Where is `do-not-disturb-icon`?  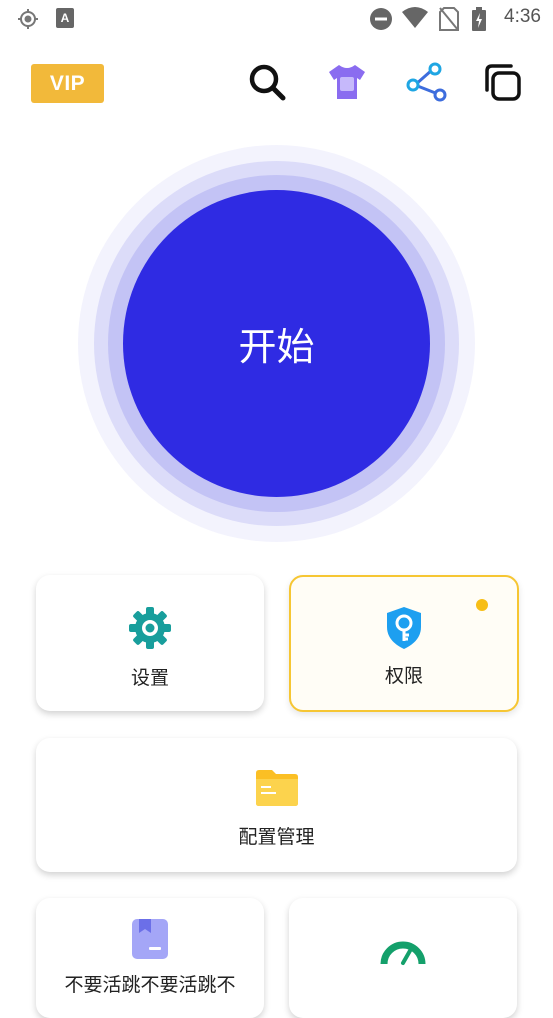
do-not-disturb-icon is located at coordinates (381, 21).